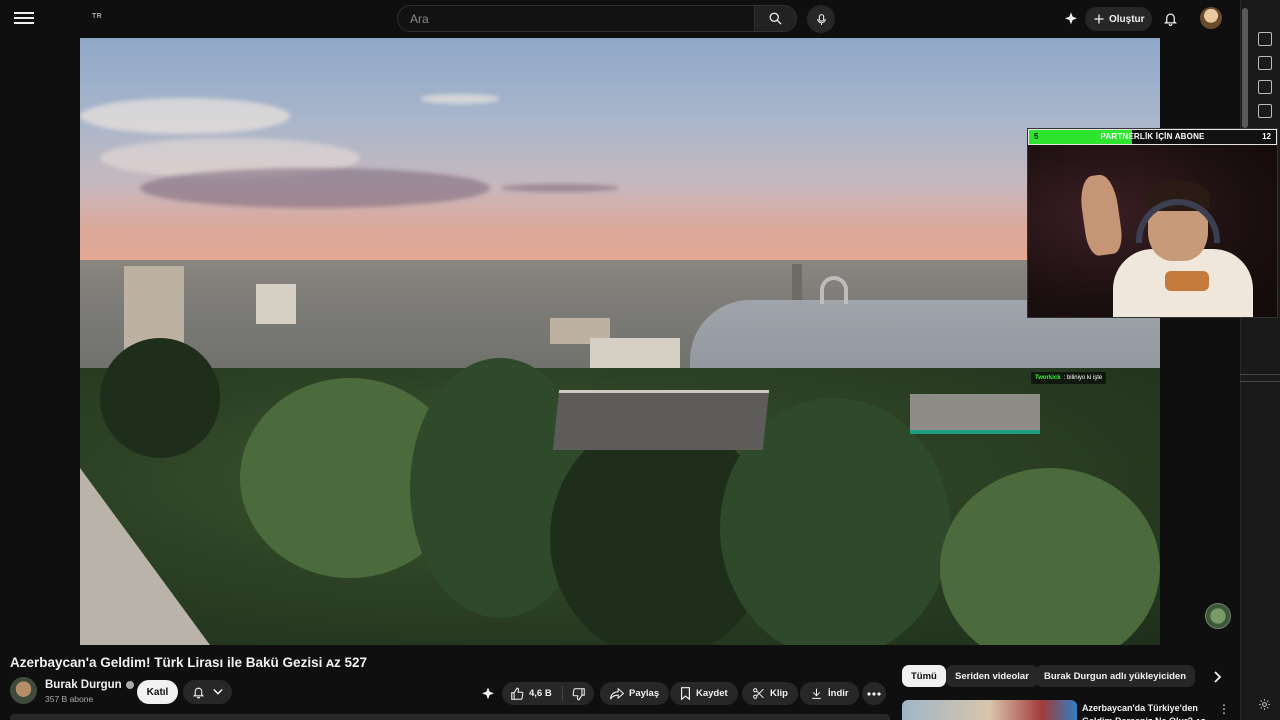 The width and height of the screenshot is (1280, 720). Describe the element at coordinates (23, 690) in the screenshot. I see `channel-avatar` at that location.